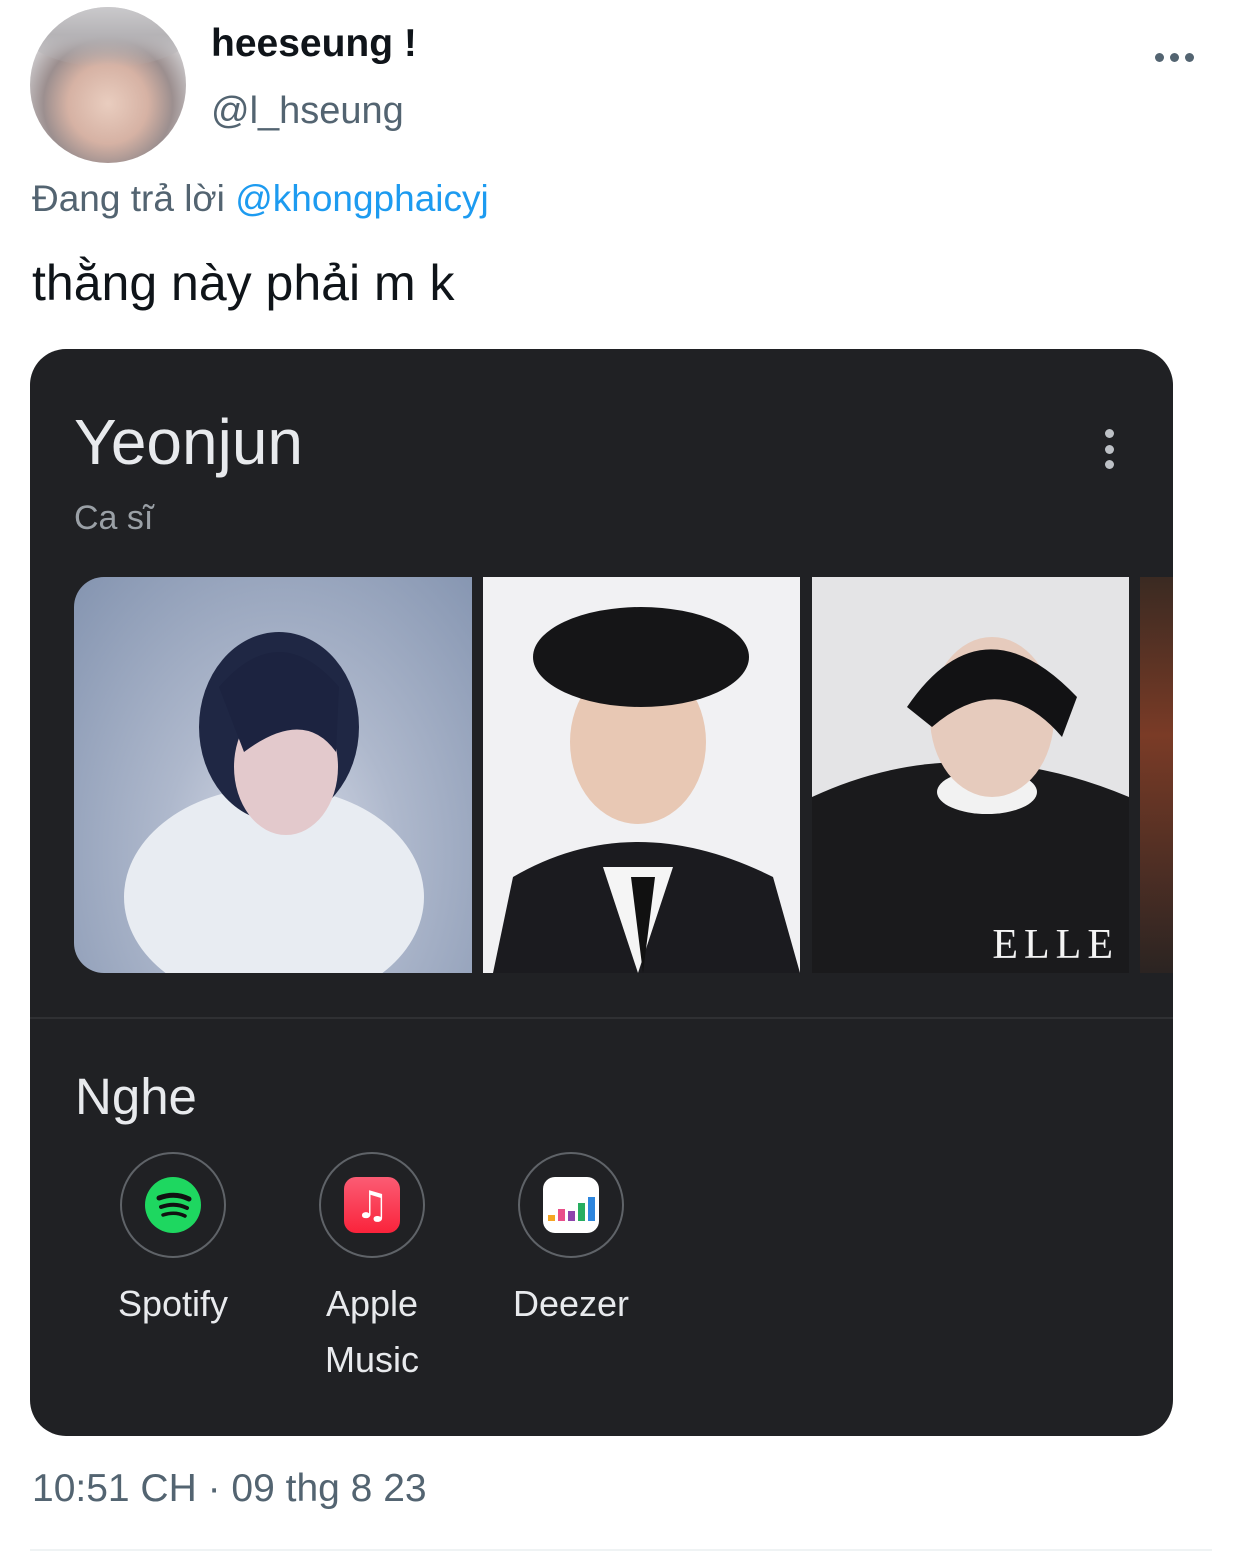 This screenshot has height=1568, width=1242. Describe the element at coordinates (1109, 449) in the screenshot. I see `more-vertical-icon` at that location.